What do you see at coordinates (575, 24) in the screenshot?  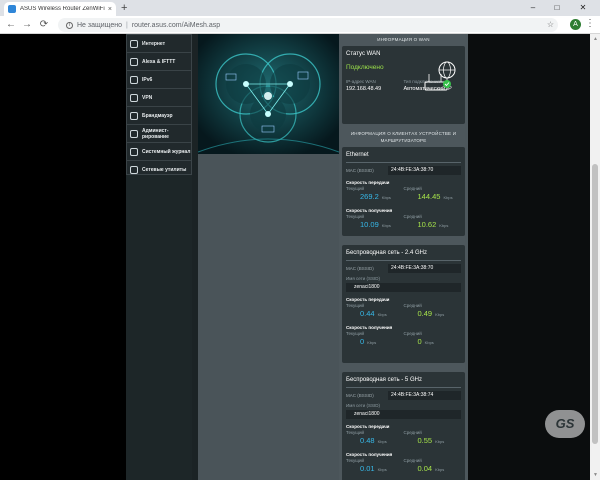 I see `profile-avatar: A` at bounding box center [575, 24].